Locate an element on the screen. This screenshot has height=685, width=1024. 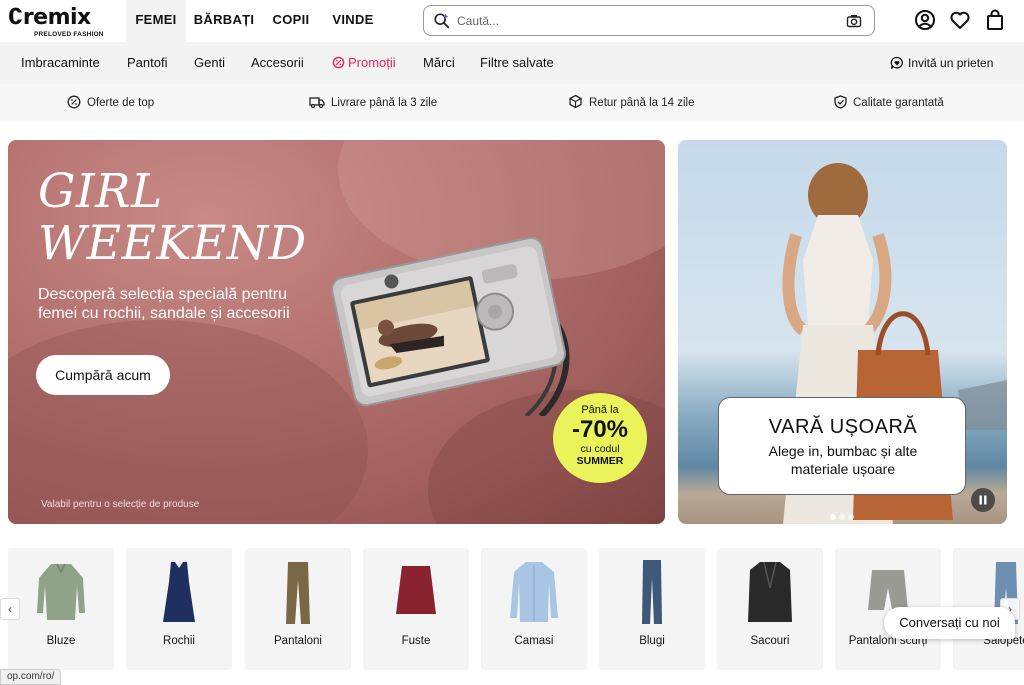
carousel-dots is located at coordinates (843, 515).